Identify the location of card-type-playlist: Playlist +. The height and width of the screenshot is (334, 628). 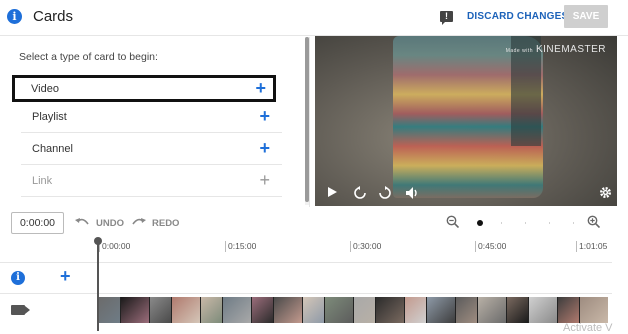
(151, 118).